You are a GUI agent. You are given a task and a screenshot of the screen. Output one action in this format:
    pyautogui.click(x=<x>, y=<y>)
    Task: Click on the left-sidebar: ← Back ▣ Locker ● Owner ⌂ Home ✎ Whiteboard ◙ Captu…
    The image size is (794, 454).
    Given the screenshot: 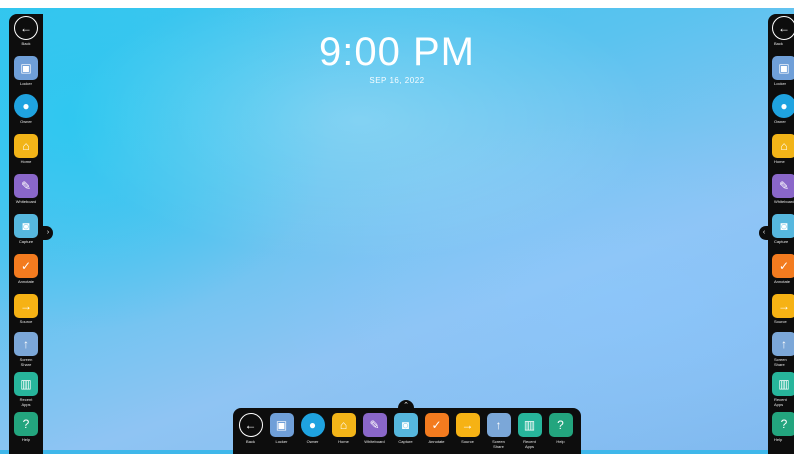 What is the action you would take?
    pyautogui.click(x=26, y=234)
    